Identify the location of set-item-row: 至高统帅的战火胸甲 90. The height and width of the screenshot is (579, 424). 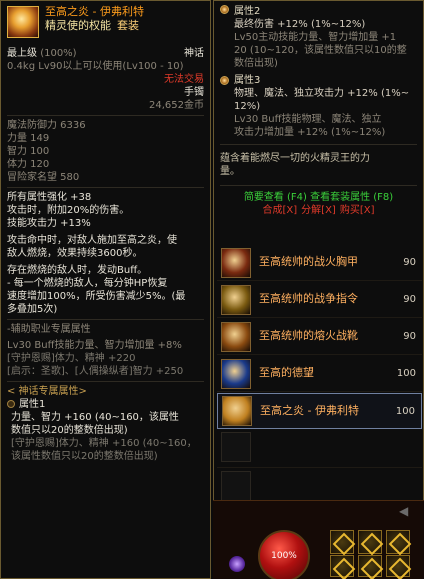
(319, 263).